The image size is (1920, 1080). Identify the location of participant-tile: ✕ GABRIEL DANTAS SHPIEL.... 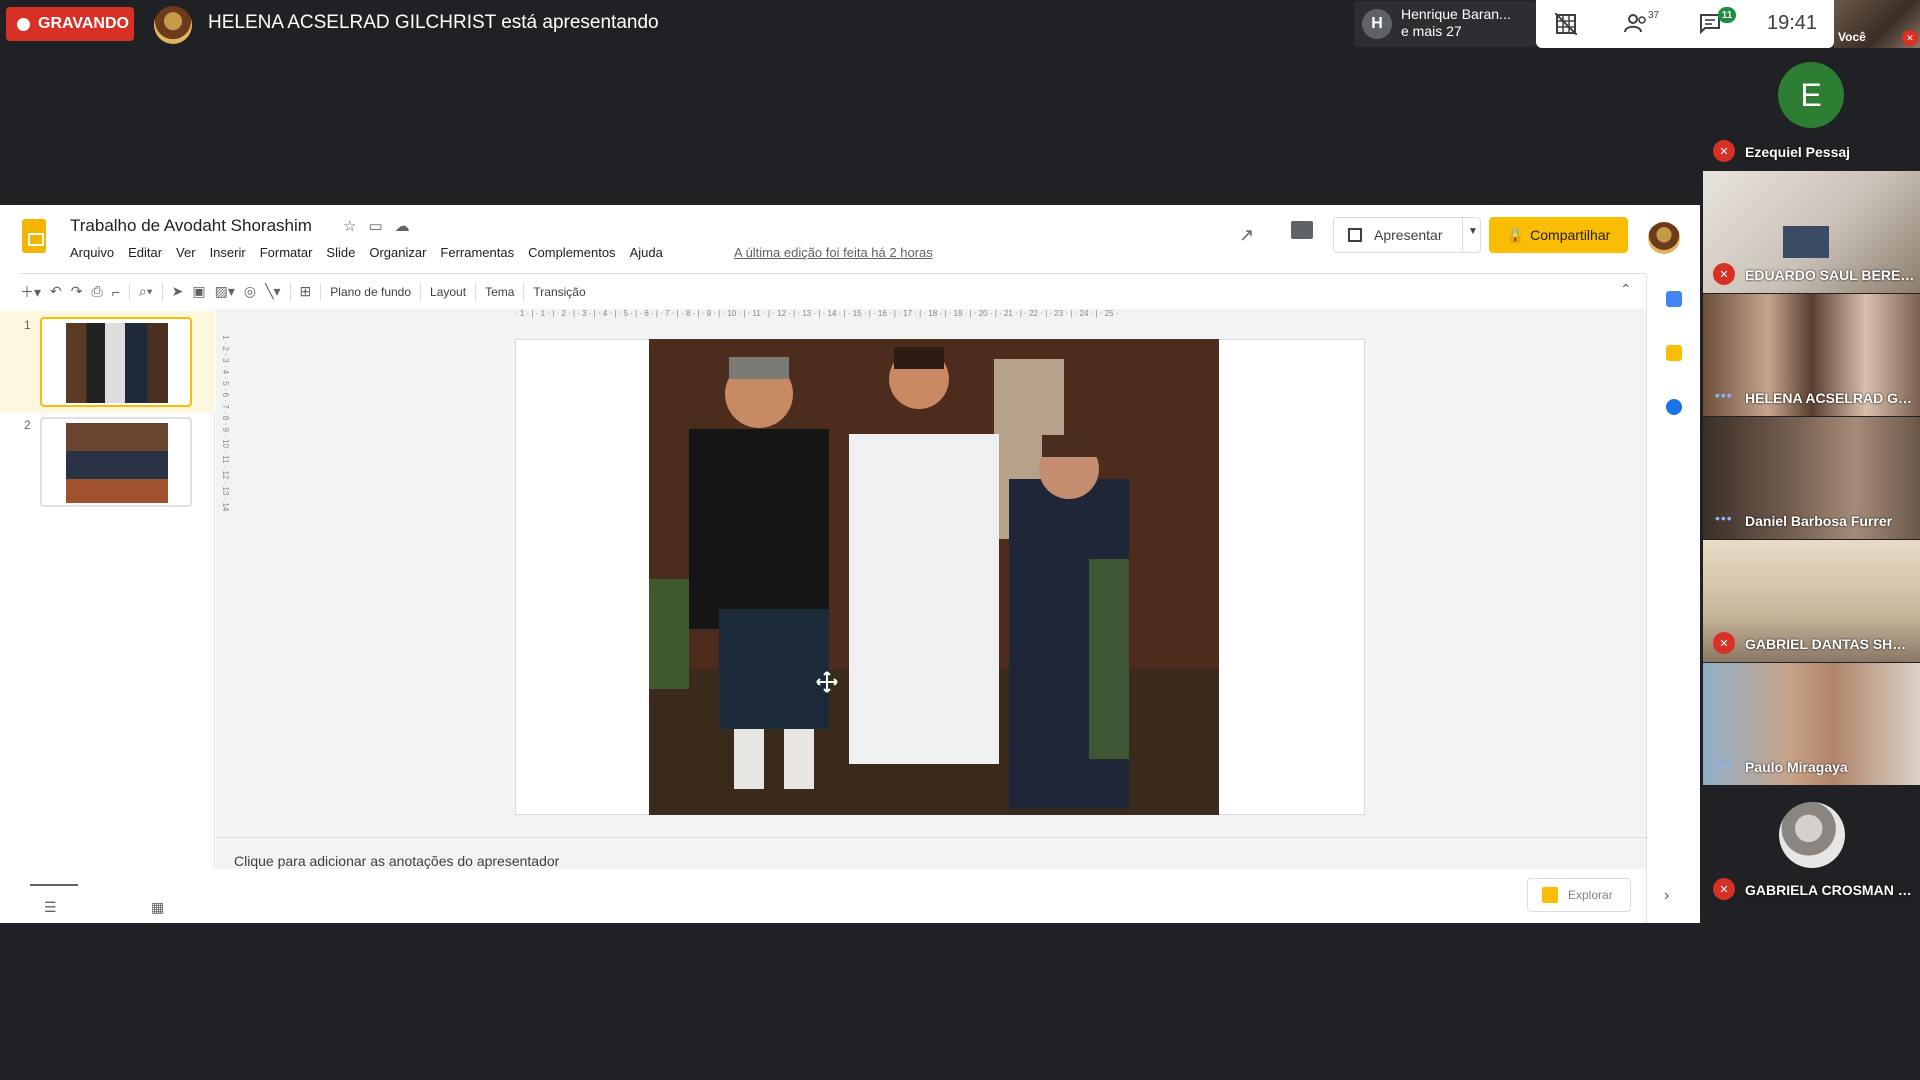
(1811, 601).